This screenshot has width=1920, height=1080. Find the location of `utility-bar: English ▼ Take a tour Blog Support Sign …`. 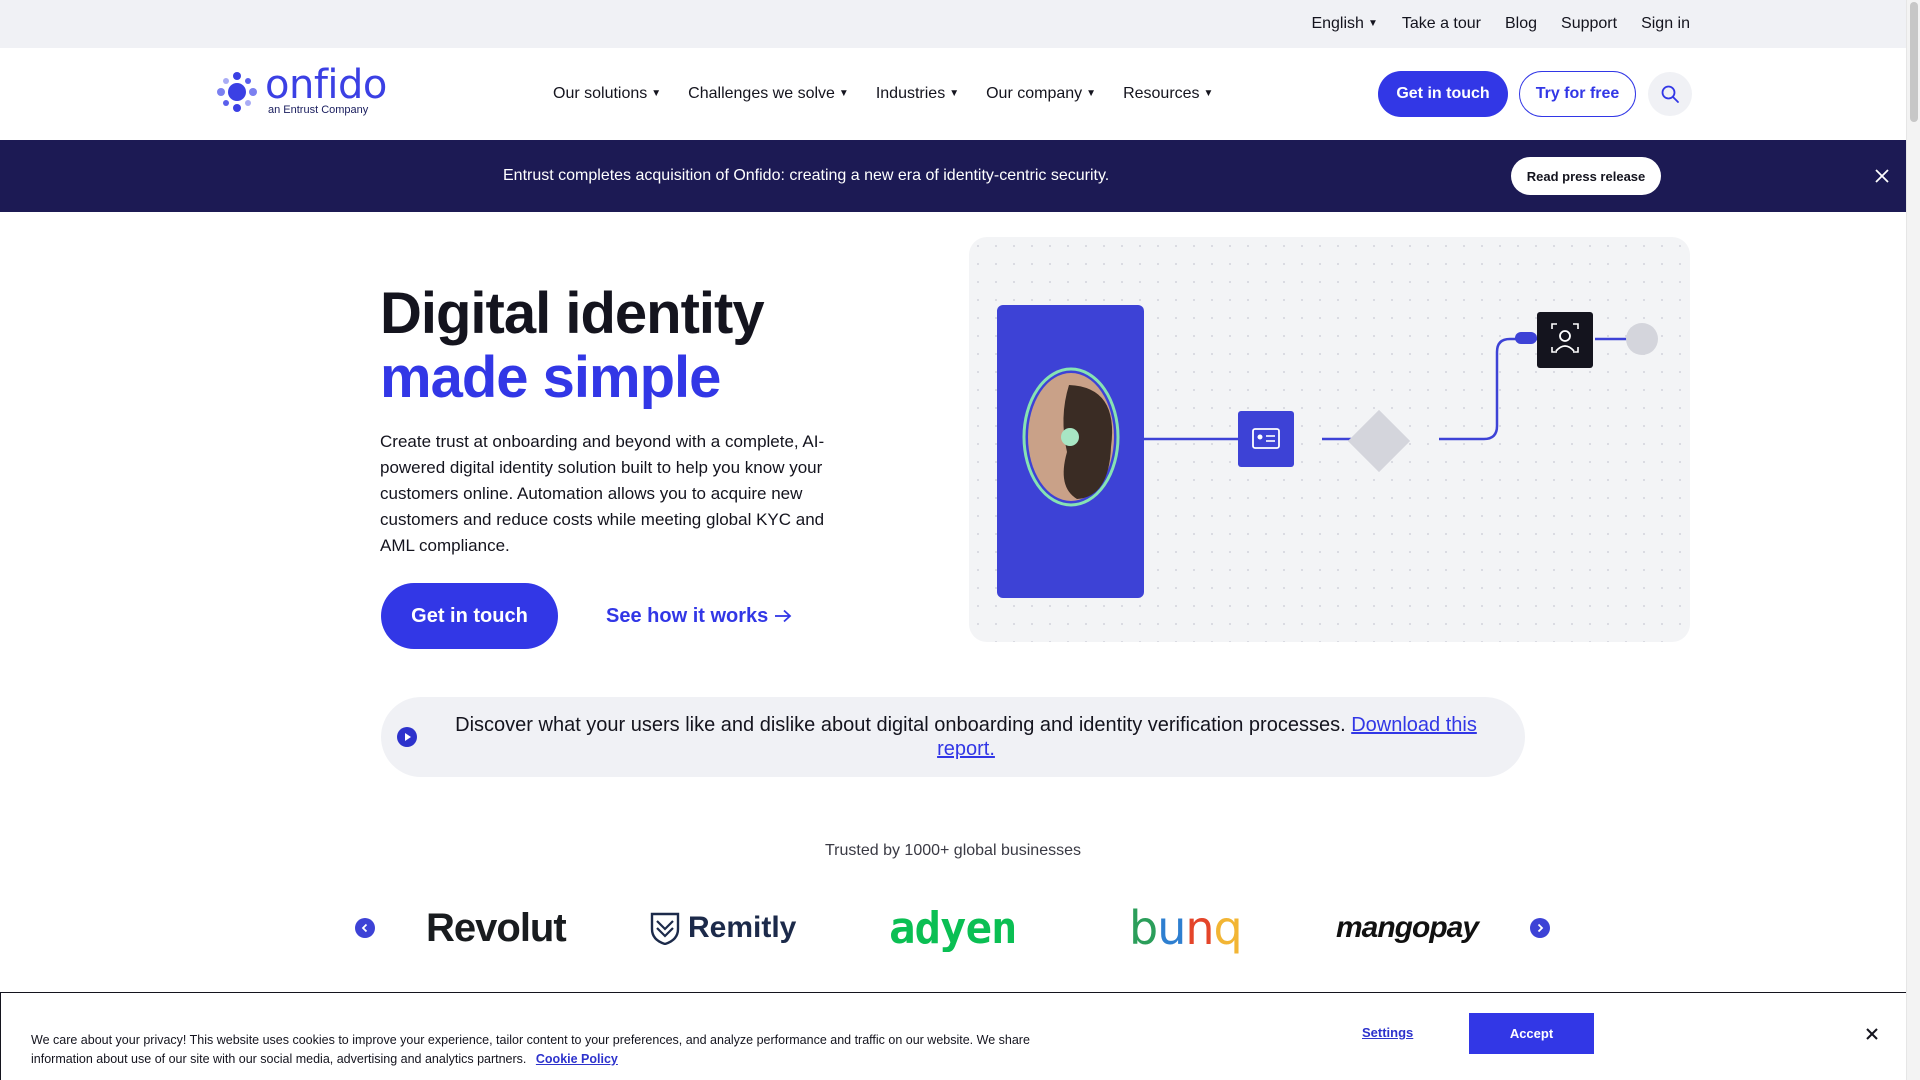

utility-bar: English ▼ Take a tour Blog Support Sign … is located at coordinates (953, 24).